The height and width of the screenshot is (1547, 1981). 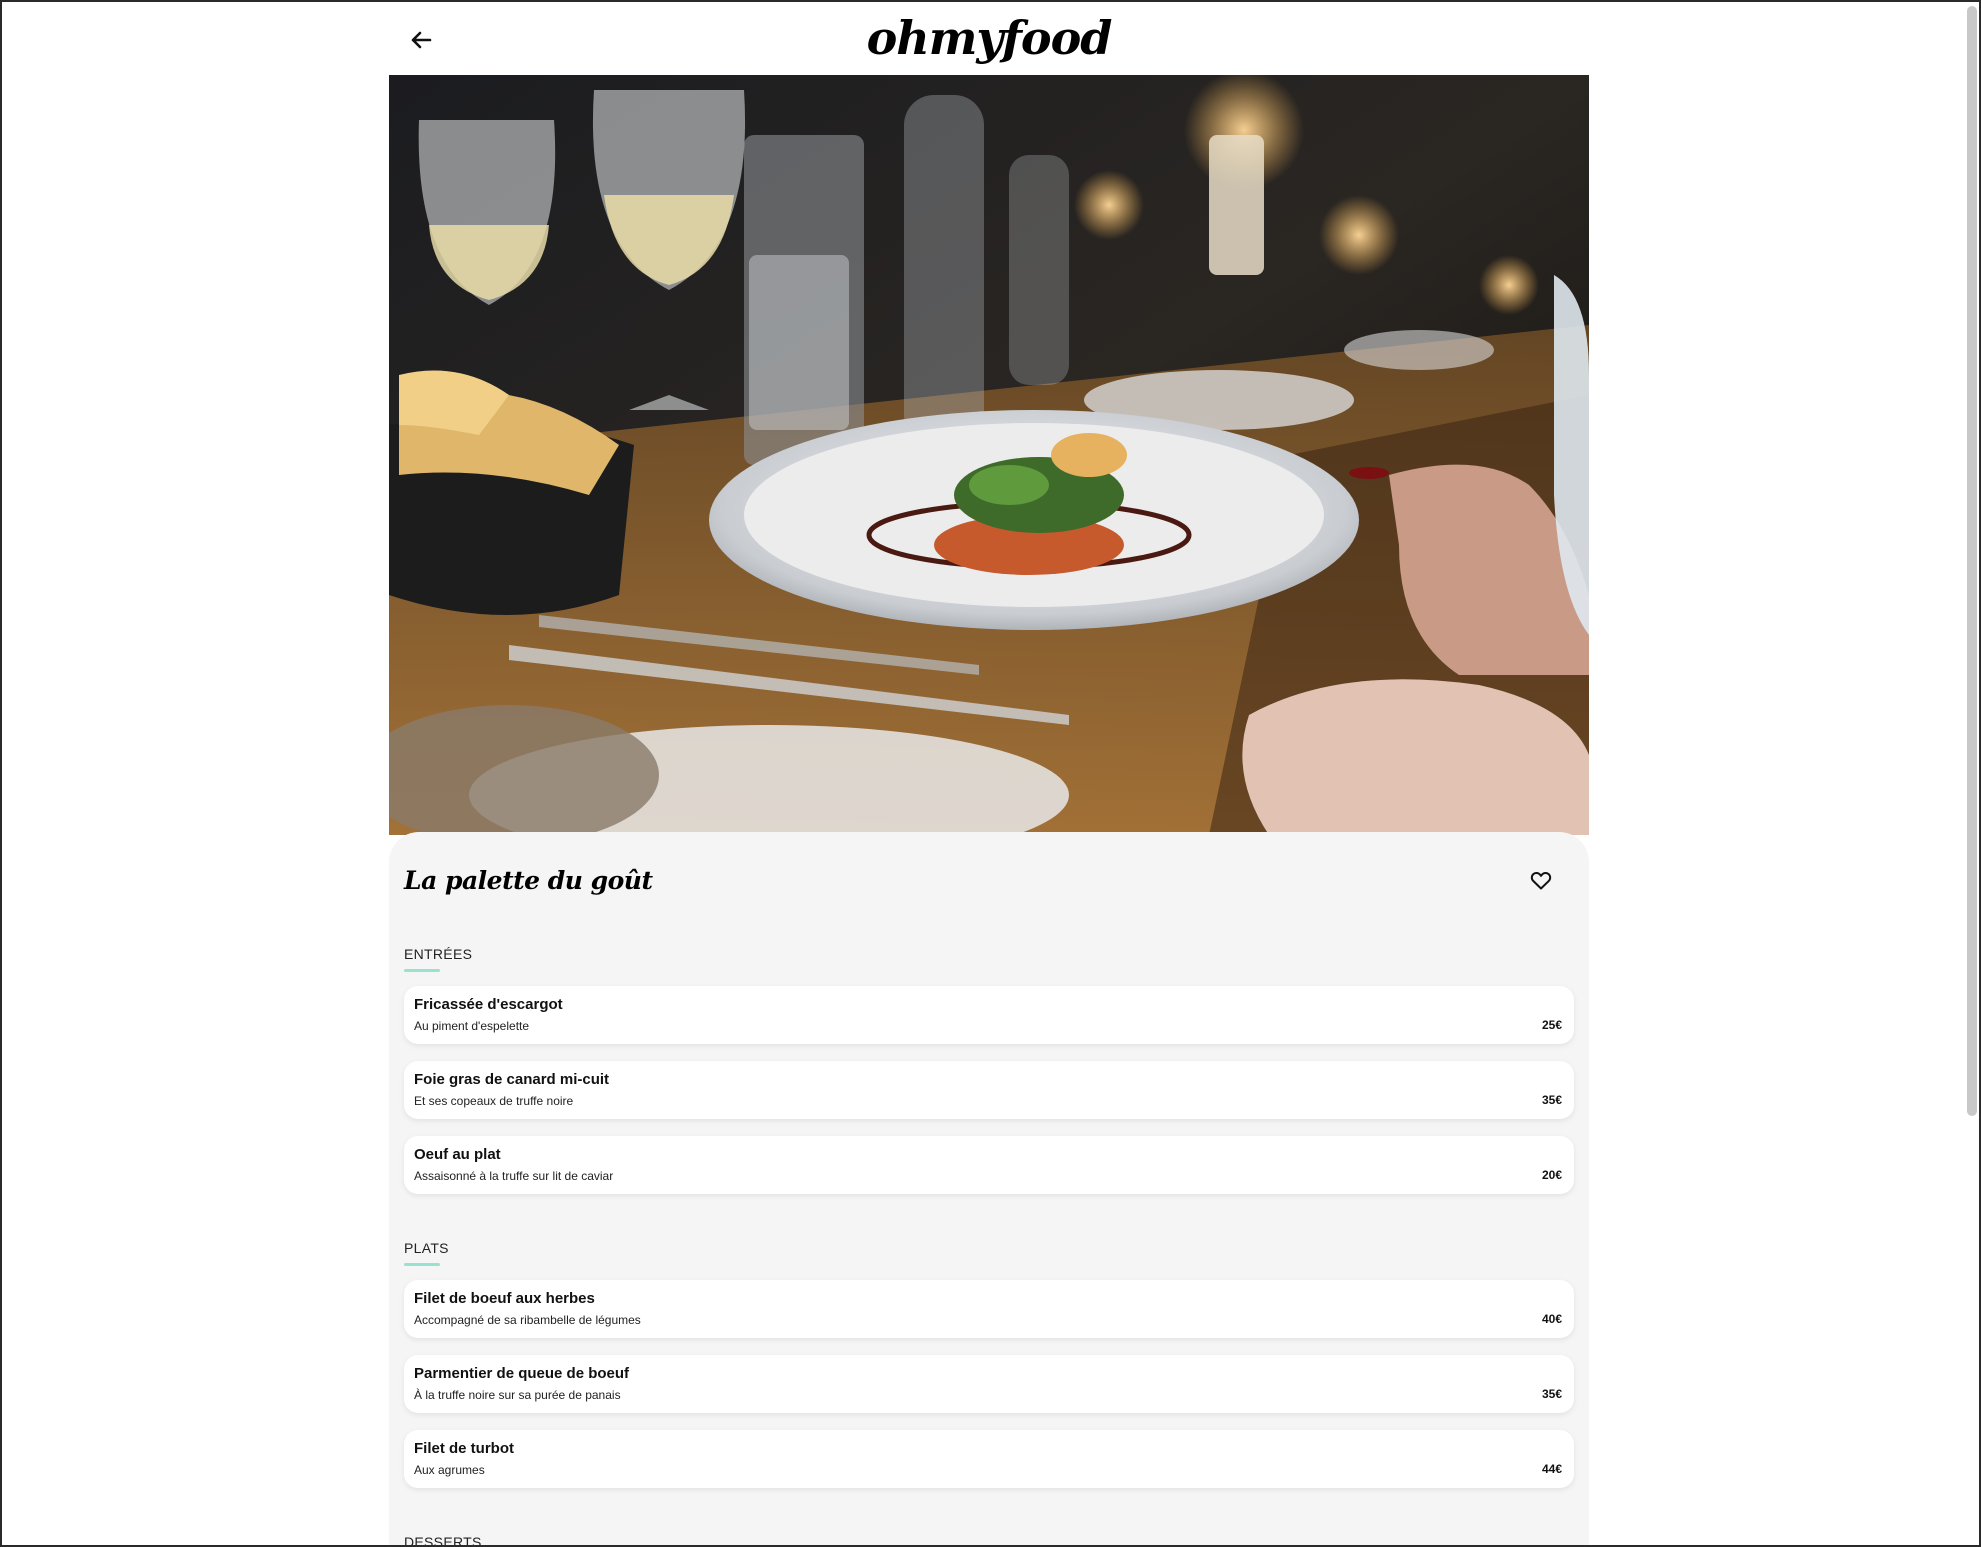 I want to click on menu-item-description: Aux agrumes, so click(x=449, y=1470).